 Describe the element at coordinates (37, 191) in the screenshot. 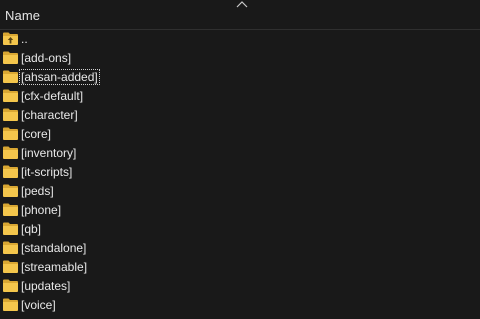

I see `list-item-label: [peds]` at that location.